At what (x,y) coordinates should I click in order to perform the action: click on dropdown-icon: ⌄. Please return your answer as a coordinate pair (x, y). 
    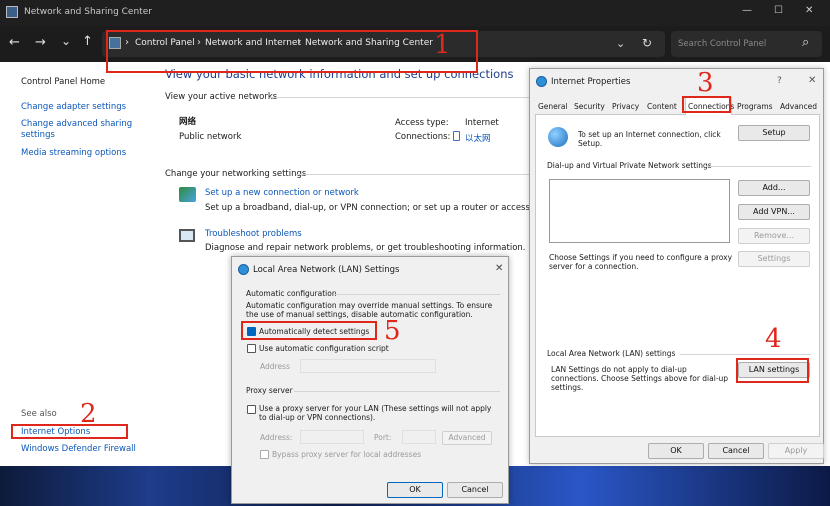
    Looking at the image, I should click on (620, 43).